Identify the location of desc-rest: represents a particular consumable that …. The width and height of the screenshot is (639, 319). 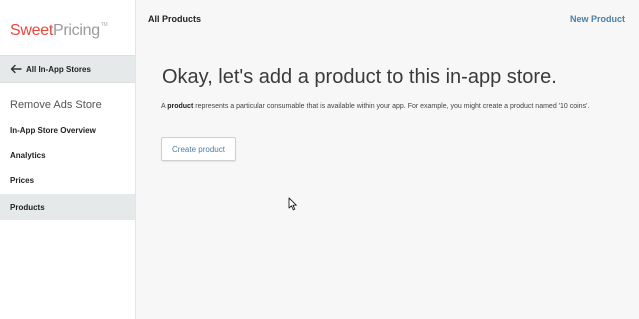
(391, 106).